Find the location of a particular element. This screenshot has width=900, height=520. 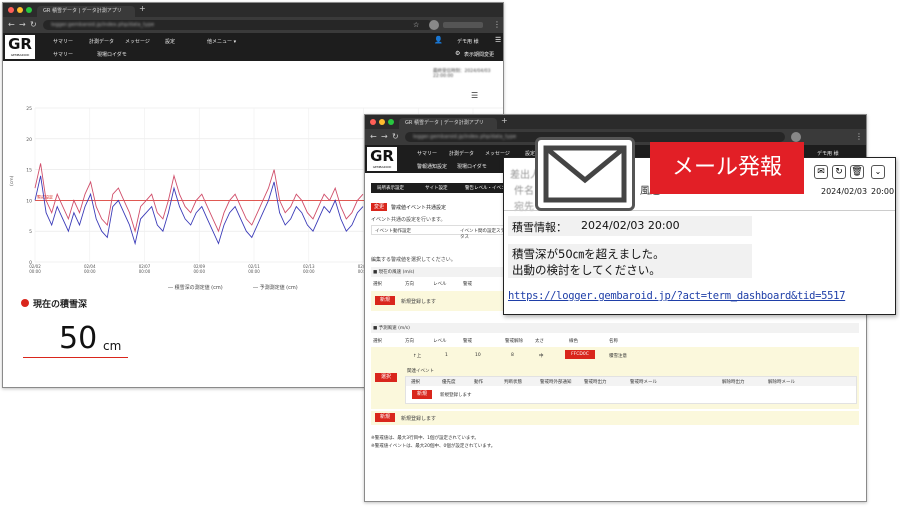

col-alert-release: 警戒解除 is located at coordinates (514, 341).